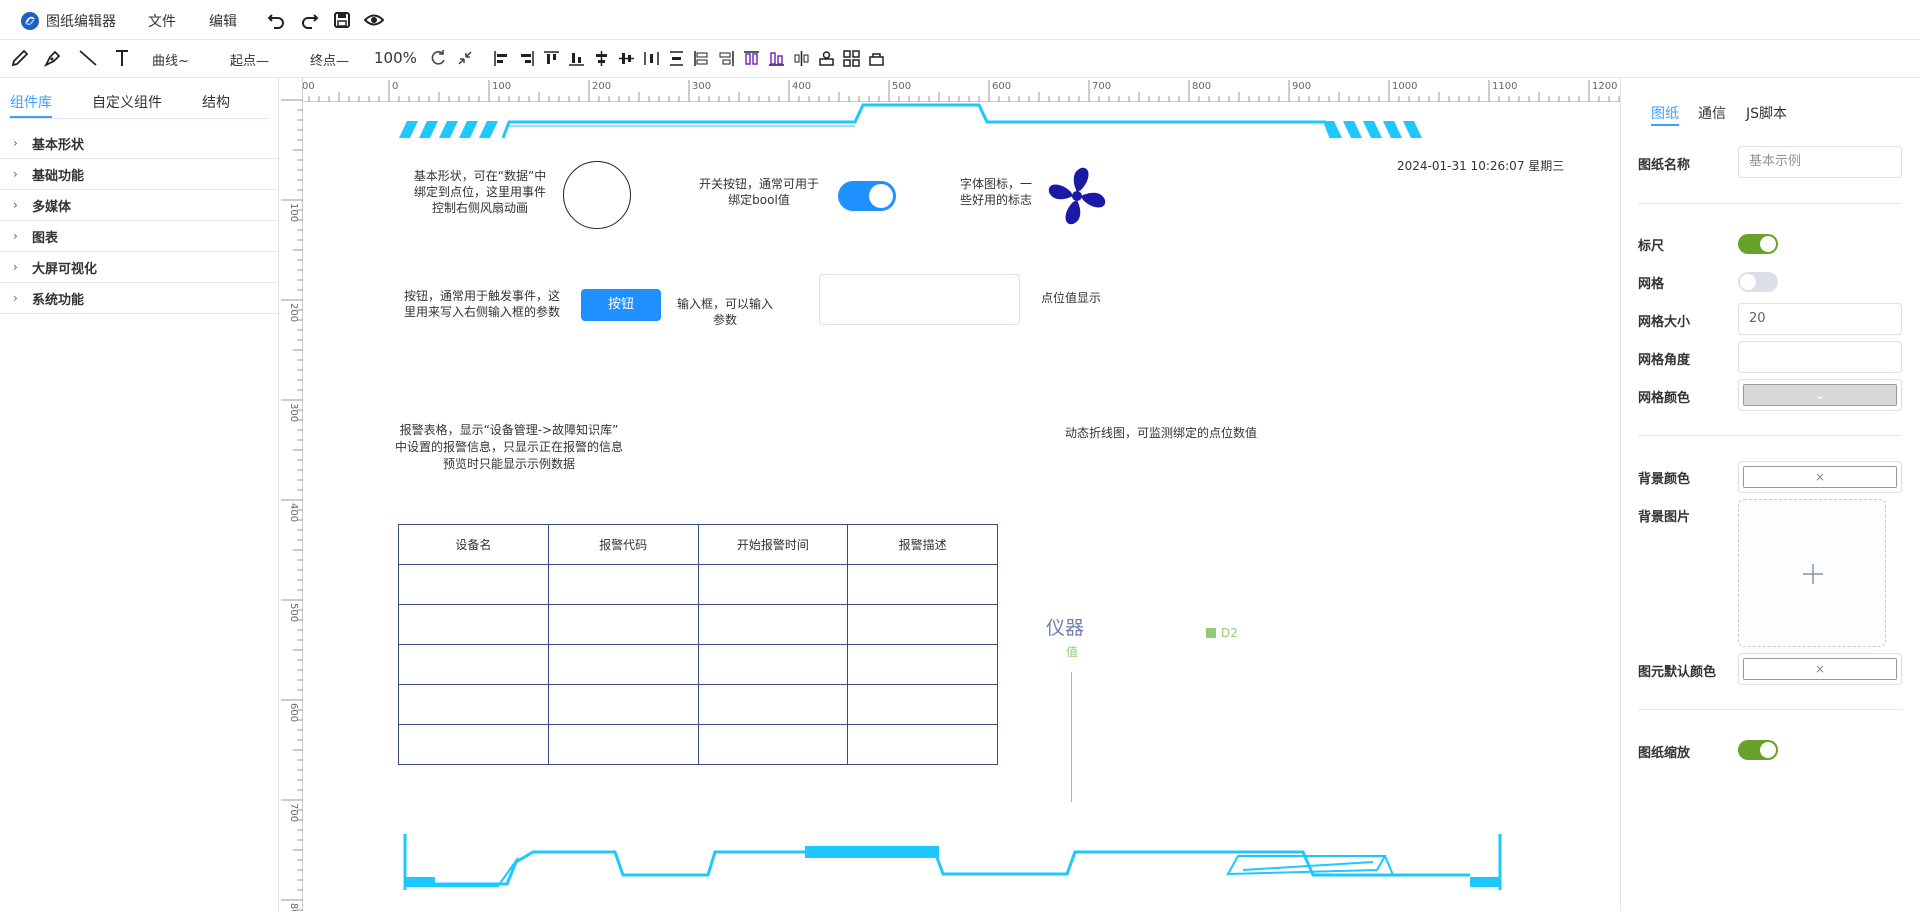  What do you see at coordinates (20, 58) in the screenshot?
I see `pencil-icon` at bounding box center [20, 58].